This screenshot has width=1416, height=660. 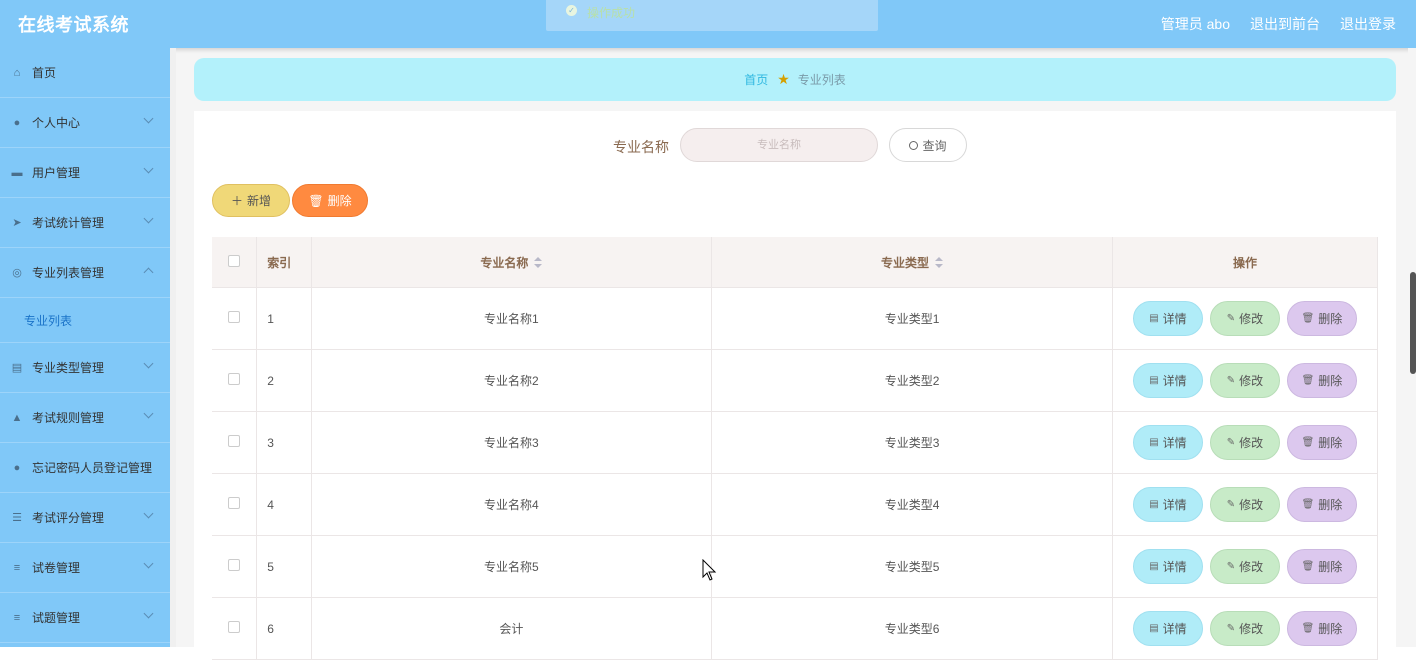 I want to click on sidebar-item-exam-grading: ☰ 考试评分管理, so click(x=85, y=518).